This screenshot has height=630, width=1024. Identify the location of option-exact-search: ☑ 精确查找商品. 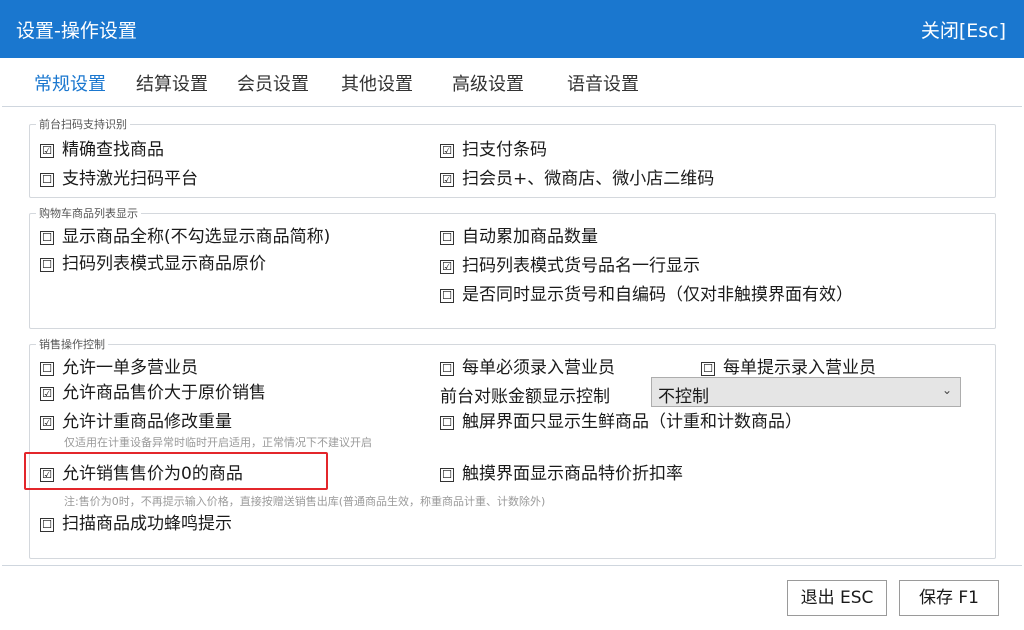
(102, 150).